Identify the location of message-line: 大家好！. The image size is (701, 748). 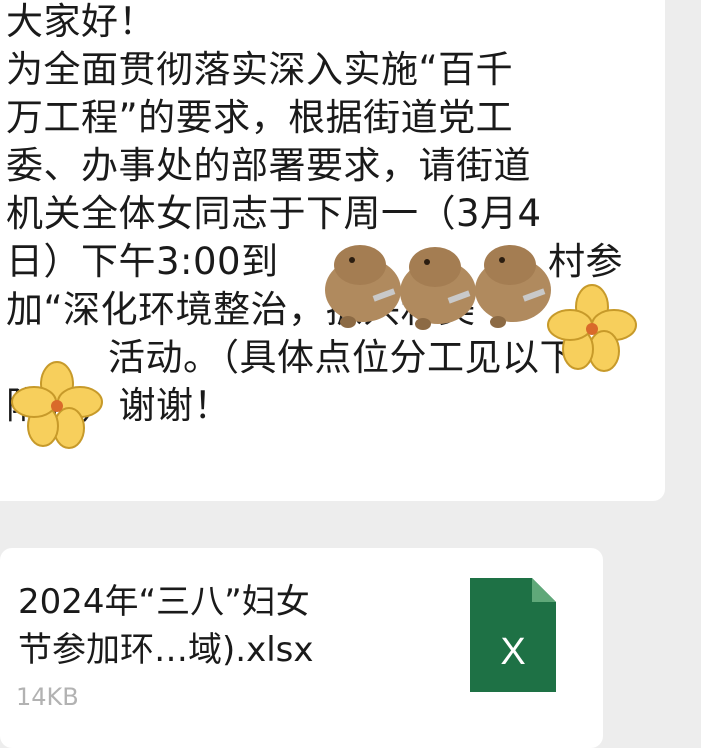
(81, 21).